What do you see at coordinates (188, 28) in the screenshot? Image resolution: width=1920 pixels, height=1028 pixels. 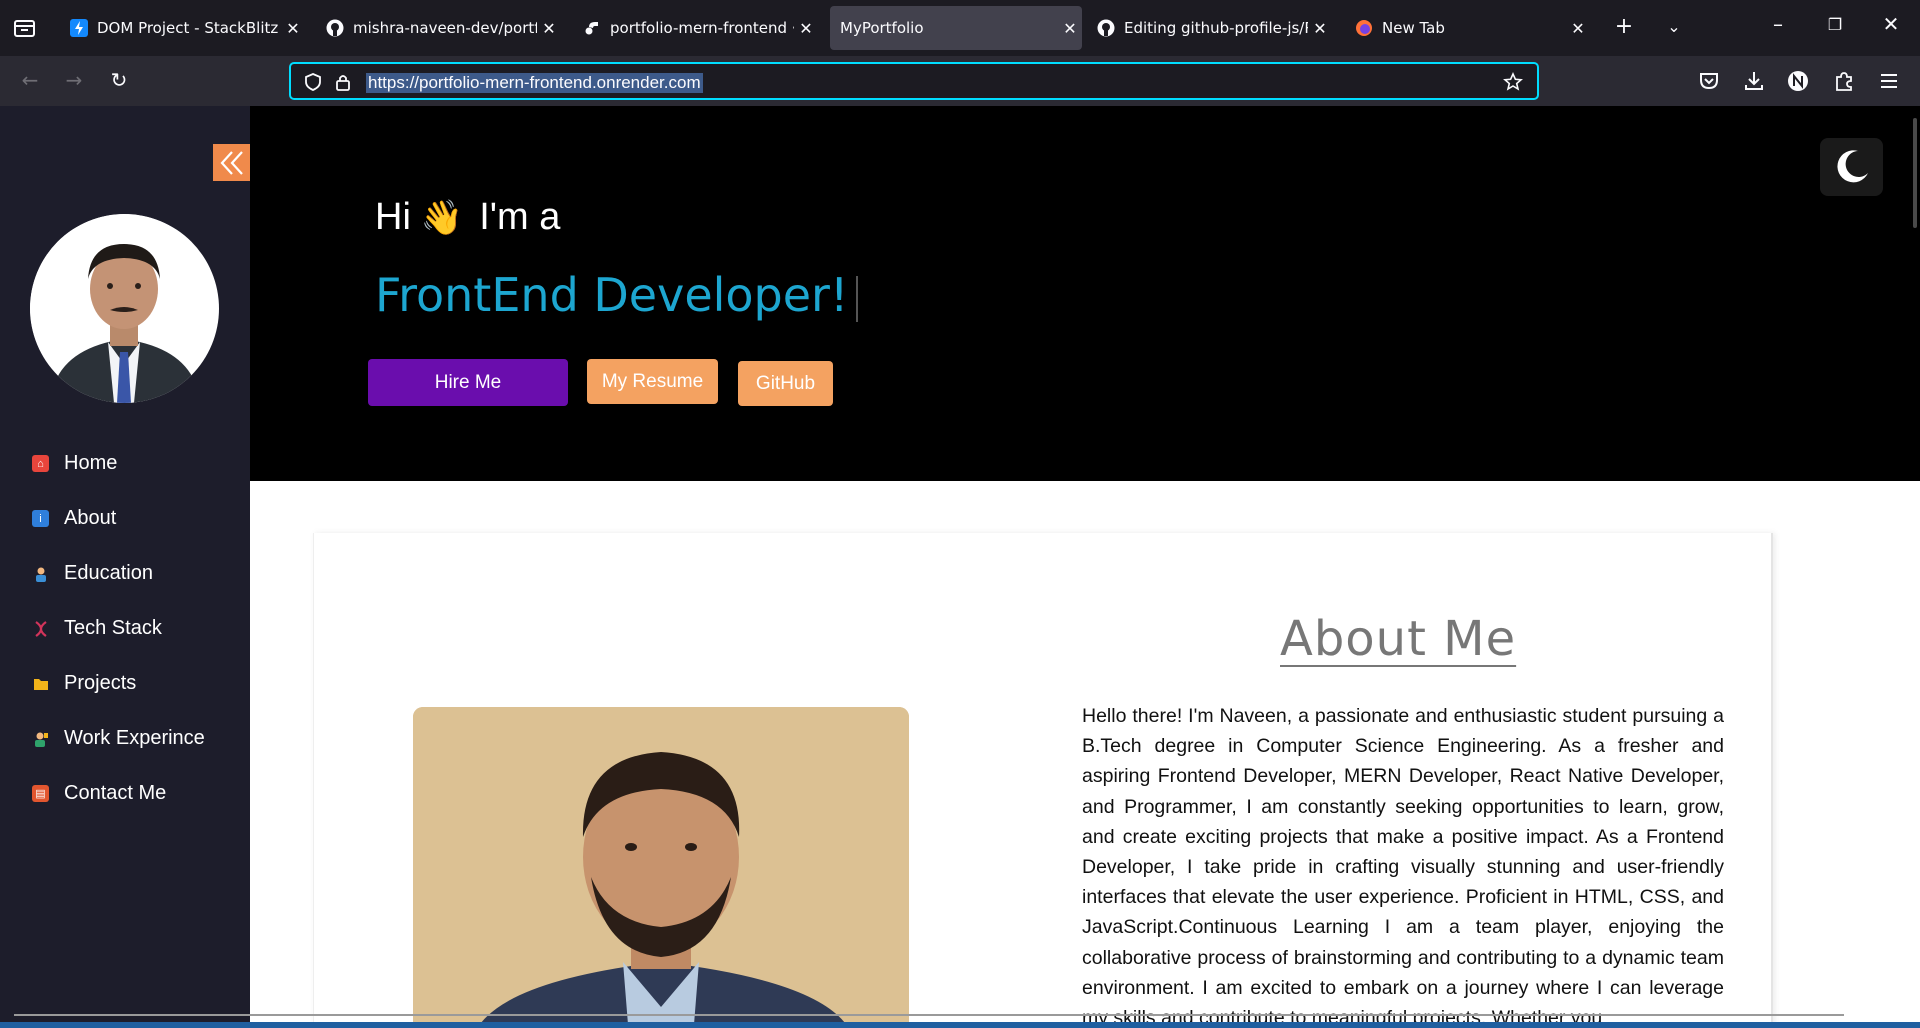 I see `tab-title: DOM Project - StackBlitz` at bounding box center [188, 28].